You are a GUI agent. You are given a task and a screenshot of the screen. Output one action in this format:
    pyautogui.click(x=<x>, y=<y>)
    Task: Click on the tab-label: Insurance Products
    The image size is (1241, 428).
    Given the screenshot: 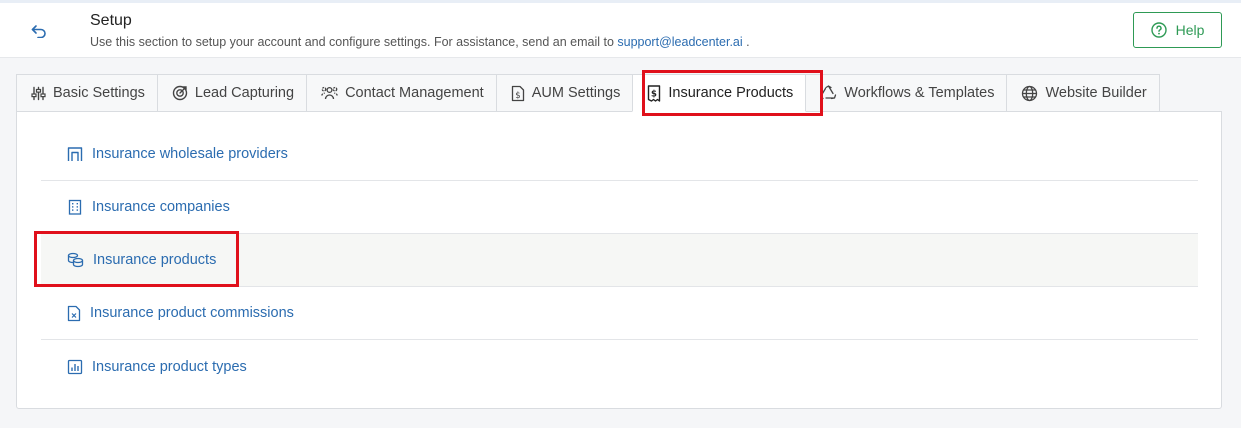 What is the action you would take?
    pyautogui.click(x=731, y=93)
    